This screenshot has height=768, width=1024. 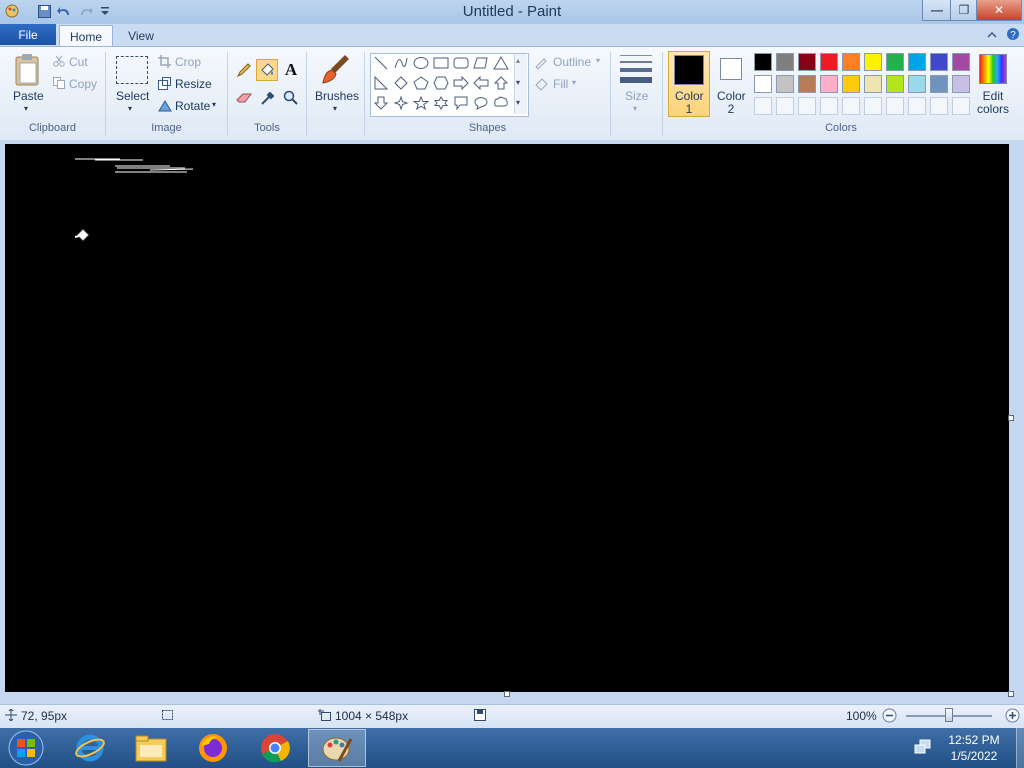 I want to click on rotate-icon, so click(x=165, y=107).